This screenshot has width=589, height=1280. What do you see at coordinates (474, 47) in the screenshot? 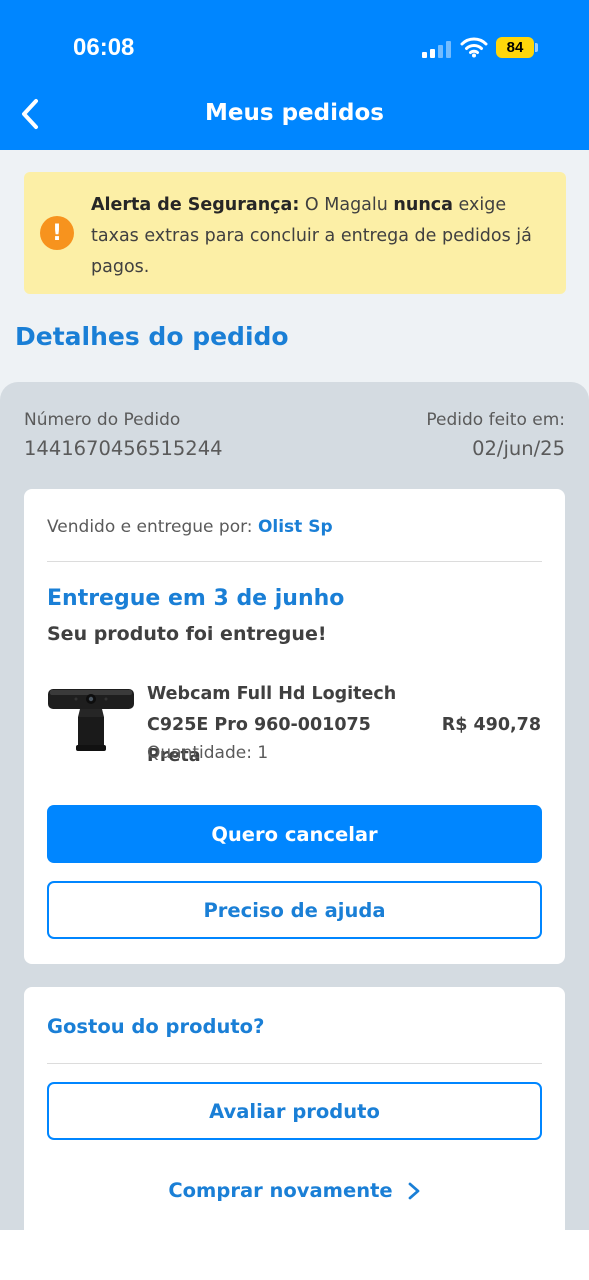
I see `wifi-icon` at bounding box center [474, 47].